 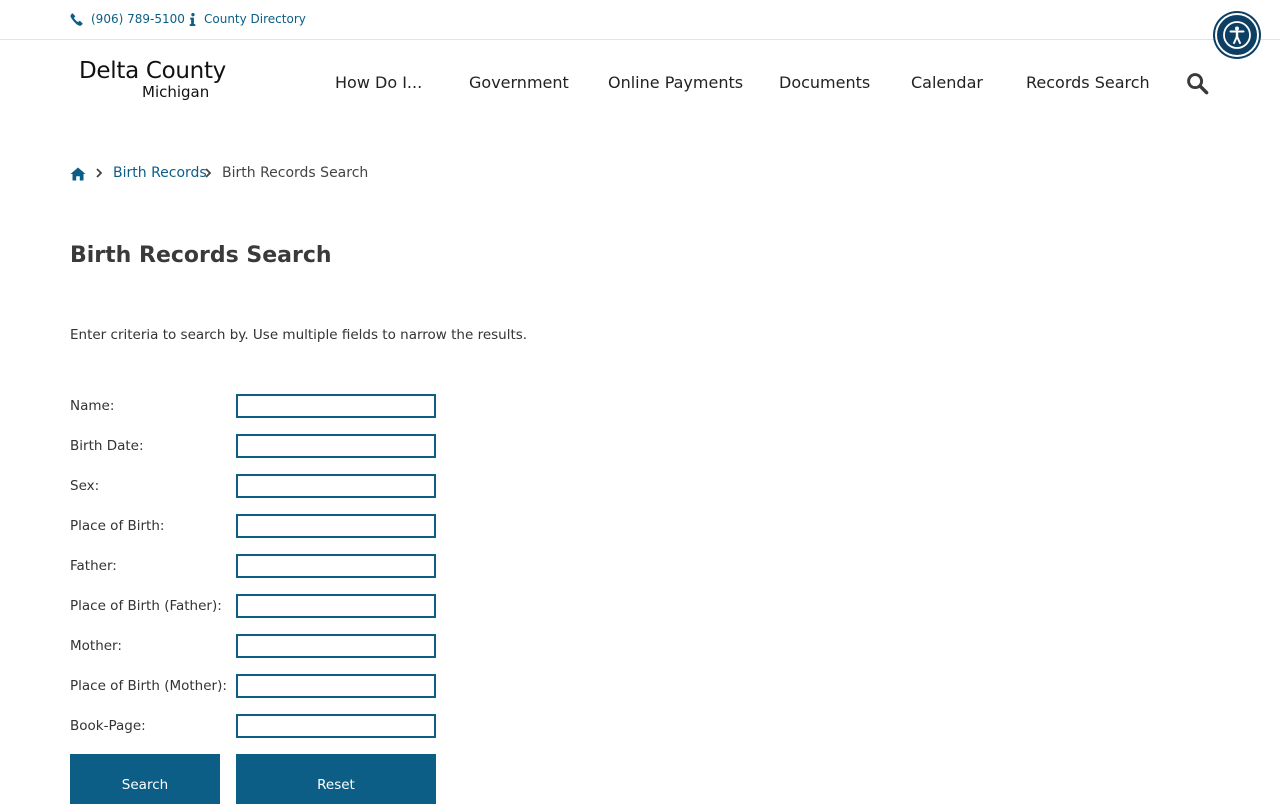 I want to click on place-of-birth-input, so click(x=336, y=526).